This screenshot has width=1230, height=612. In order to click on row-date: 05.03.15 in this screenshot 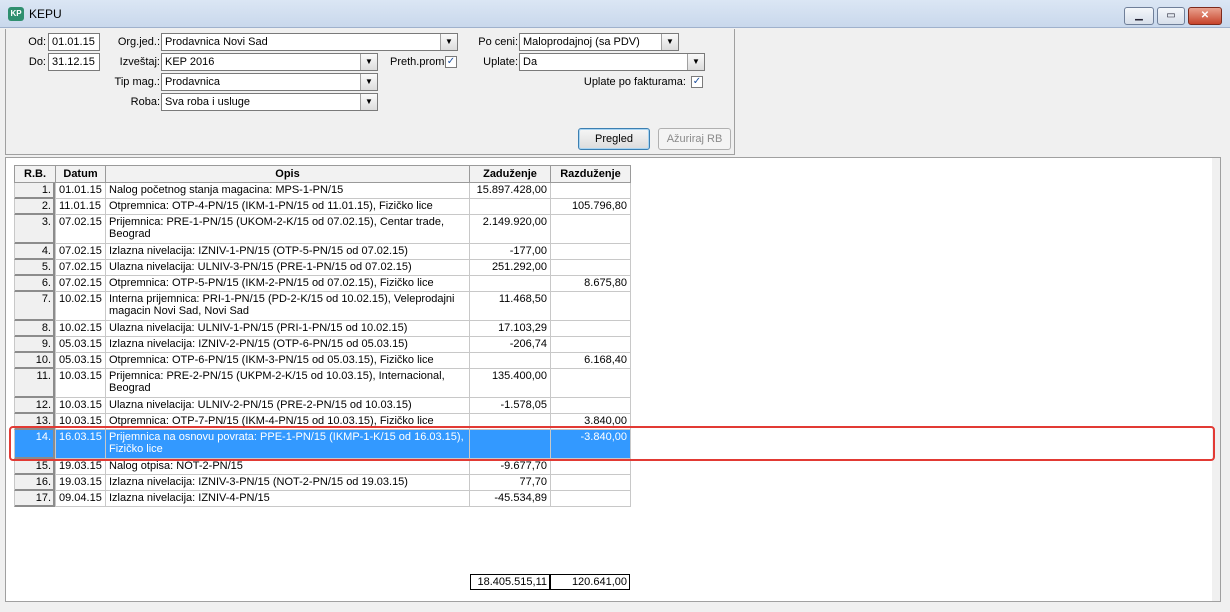, I will do `click(80, 345)`.